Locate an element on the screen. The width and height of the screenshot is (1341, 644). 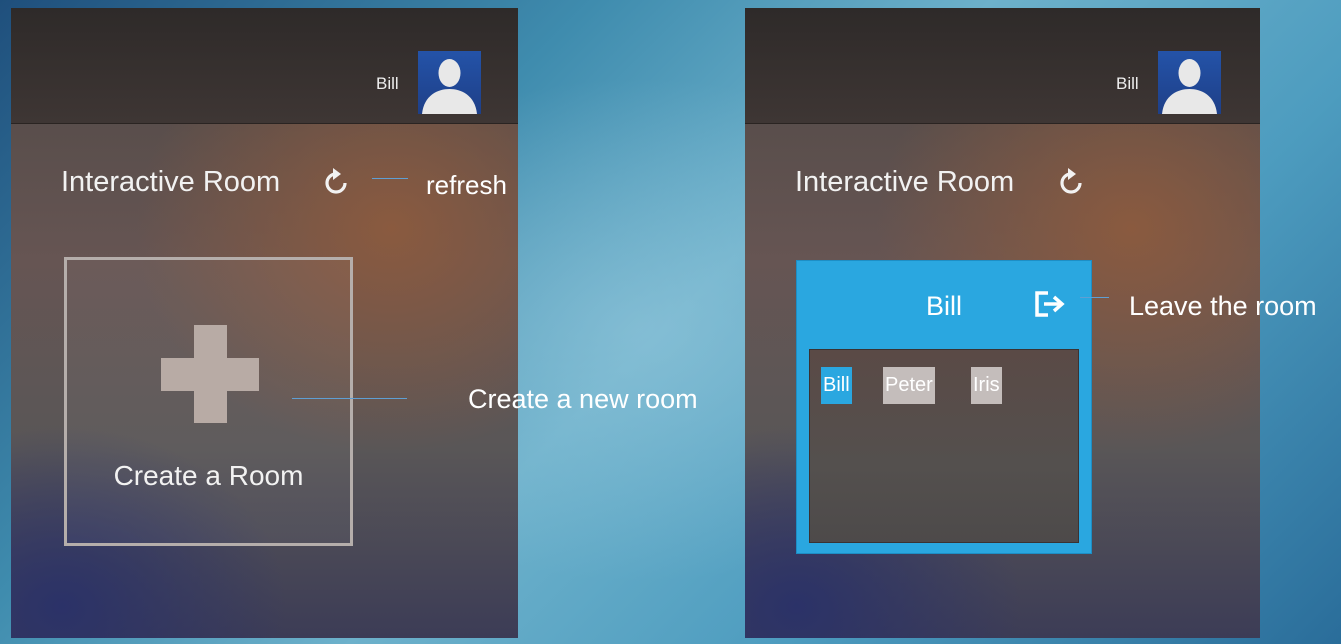
leave-room-callout-line is located at coordinates (1094, 297).